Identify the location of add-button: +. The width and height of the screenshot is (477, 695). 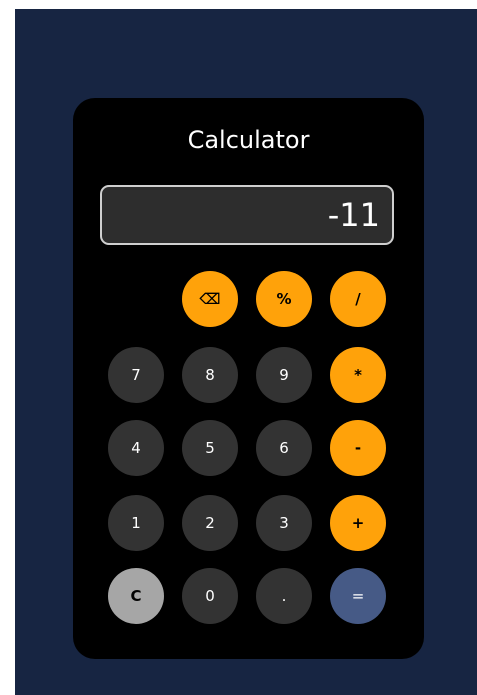
(358, 523).